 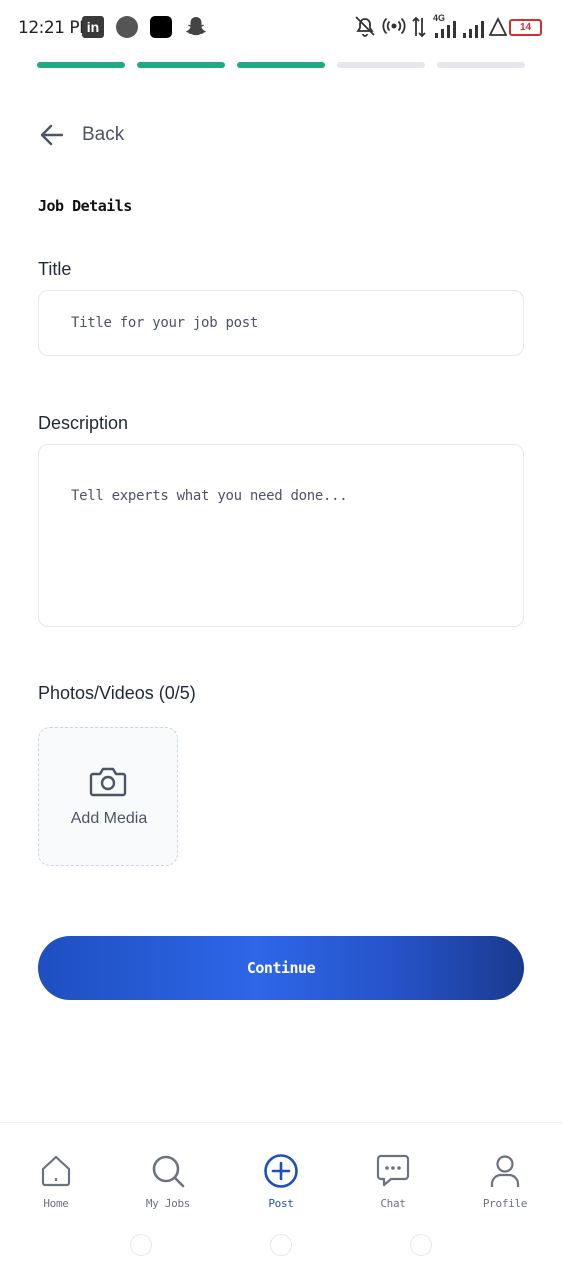 What do you see at coordinates (164, 323) in the screenshot?
I see `title-placeholder: Title for your job post` at bounding box center [164, 323].